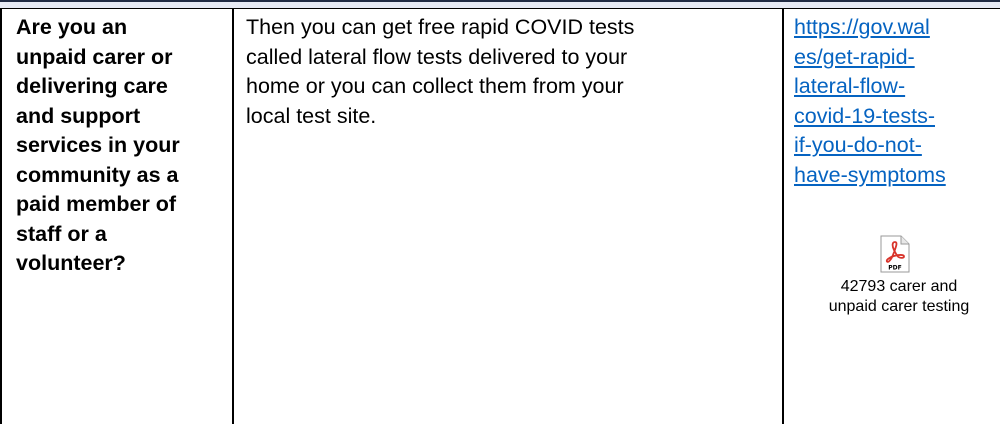 This screenshot has width=1000, height=424. What do you see at coordinates (72, 27) in the screenshot?
I see `question-line: Are you an` at bounding box center [72, 27].